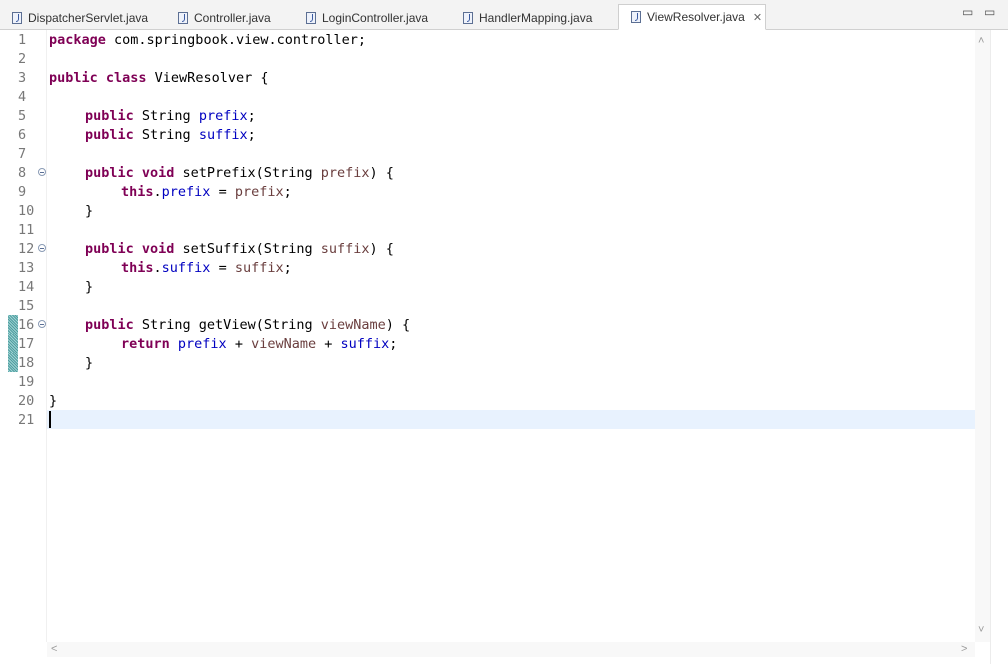  I want to click on line-number: 9, so click(22, 192).